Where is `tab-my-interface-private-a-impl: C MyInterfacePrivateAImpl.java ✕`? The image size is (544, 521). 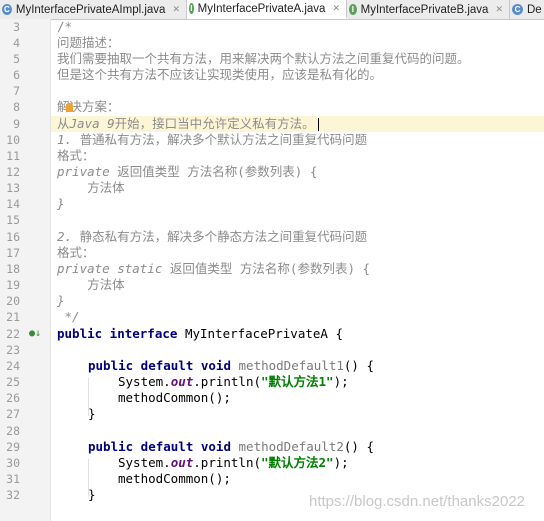 tab-my-interface-private-a-impl: C MyInterfacePrivateAImpl.java ✕ is located at coordinates (93, 9).